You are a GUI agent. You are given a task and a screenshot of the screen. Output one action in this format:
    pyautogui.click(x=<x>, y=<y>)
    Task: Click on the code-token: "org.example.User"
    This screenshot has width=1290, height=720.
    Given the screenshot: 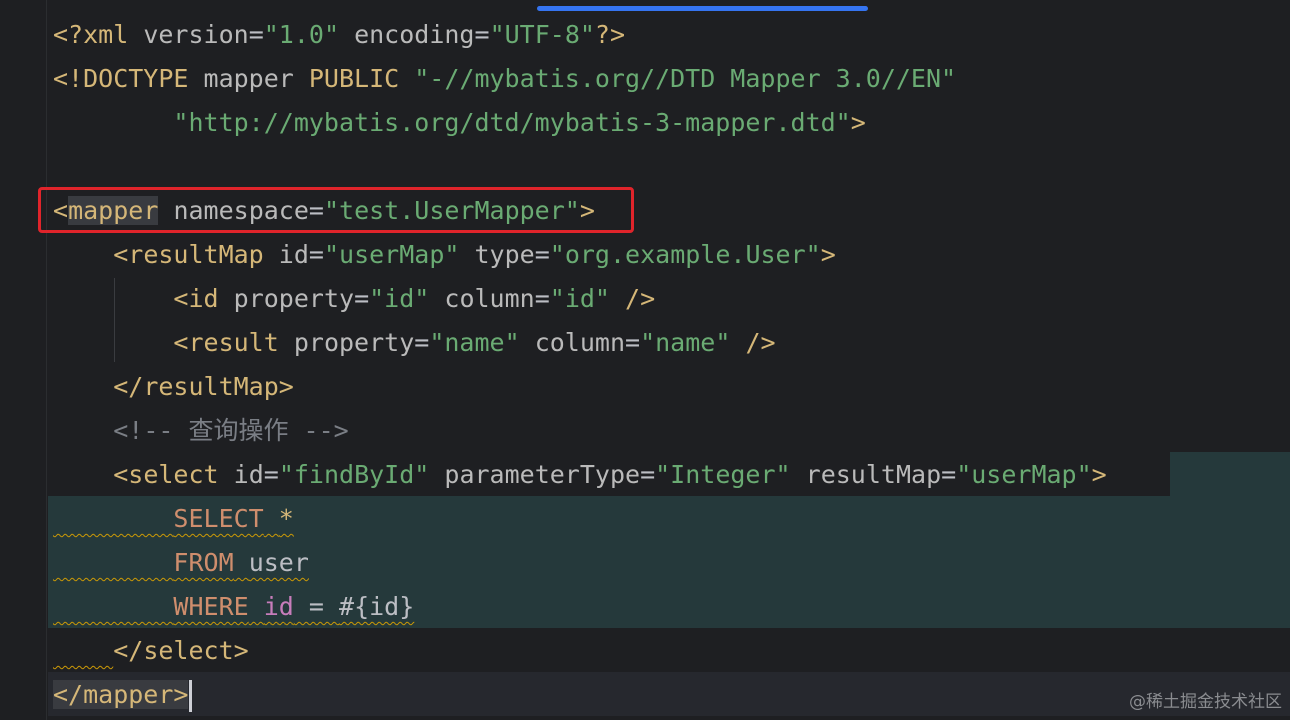 What is the action you would take?
    pyautogui.click(x=685, y=254)
    